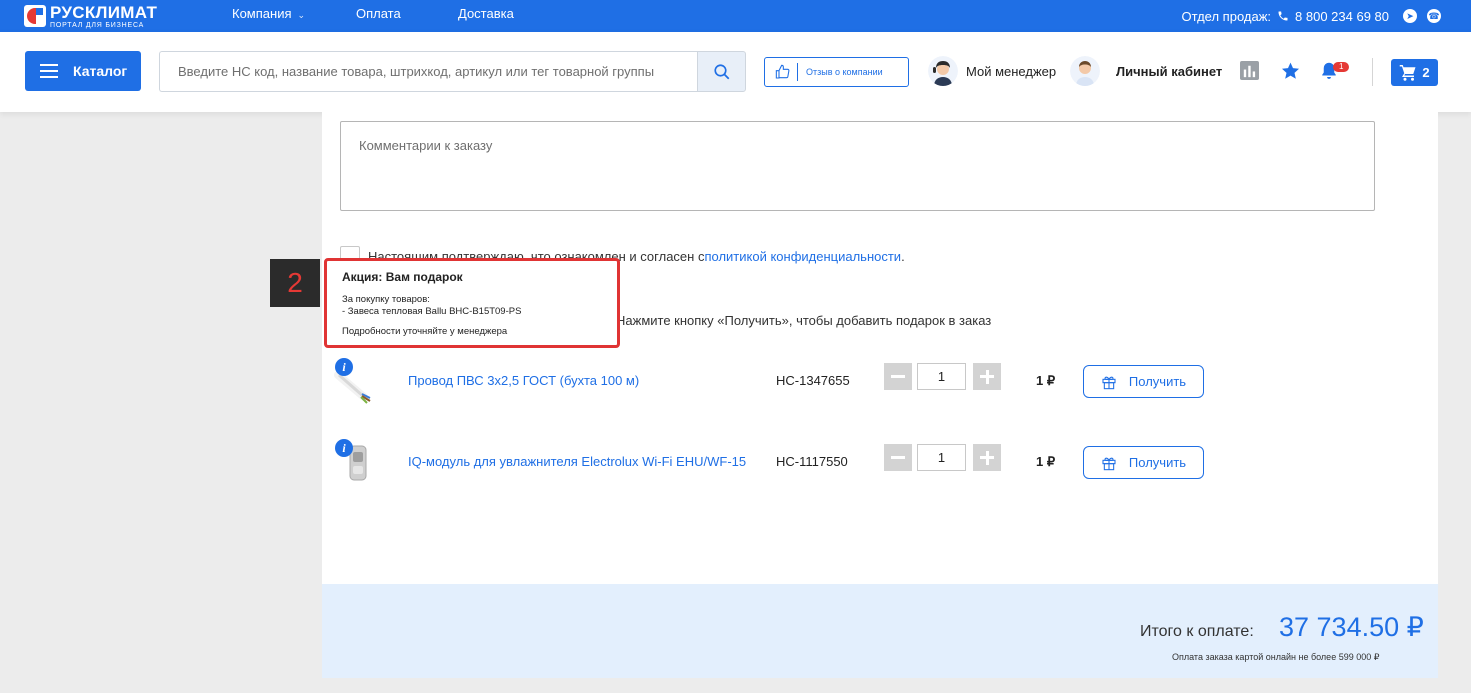 The width and height of the screenshot is (1471, 693). Describe the element at coordinates (1226, 16) in the screenshot. I see `sales-label: Отдел продаж:` at that location.